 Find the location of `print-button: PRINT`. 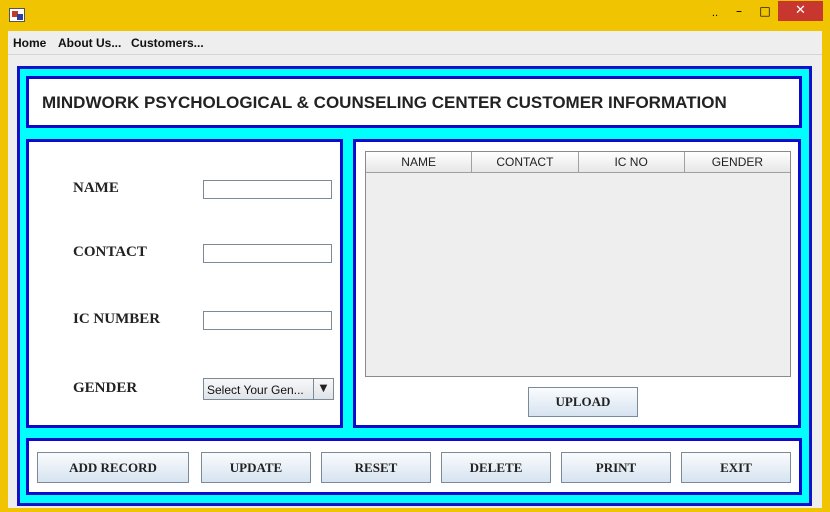

print-button: PRINT is located at coordinates (616, 467).